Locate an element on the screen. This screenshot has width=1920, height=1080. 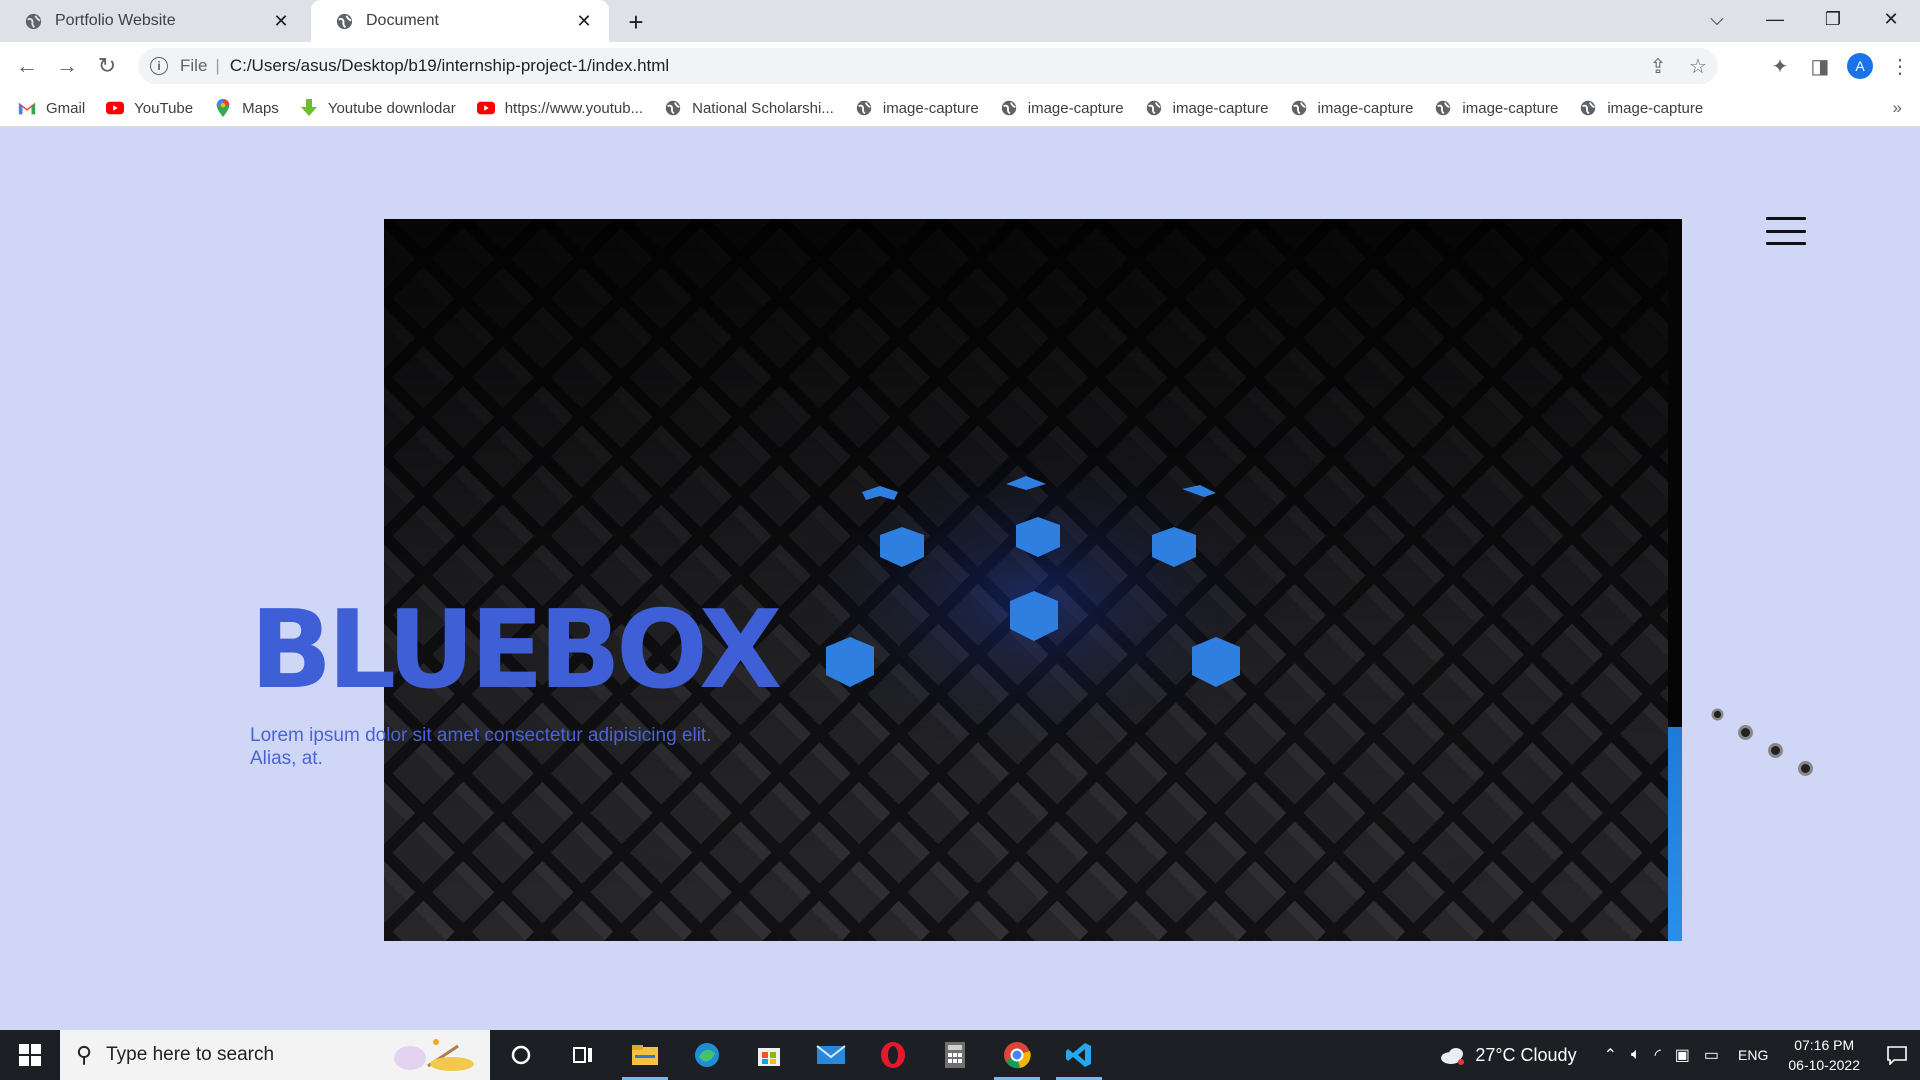
edge-icon is located at coordinates (707, 1055).